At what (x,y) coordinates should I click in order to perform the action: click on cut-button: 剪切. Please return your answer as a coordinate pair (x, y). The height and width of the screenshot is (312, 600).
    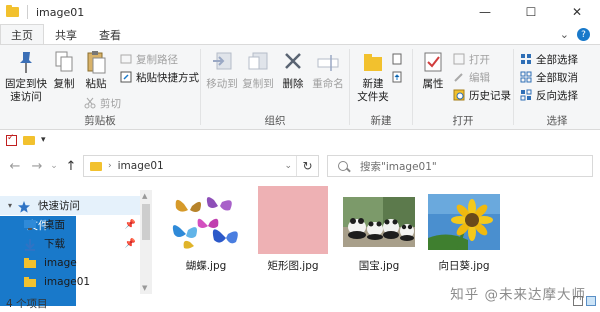
    Looking at the image, I should click on (102, 103).